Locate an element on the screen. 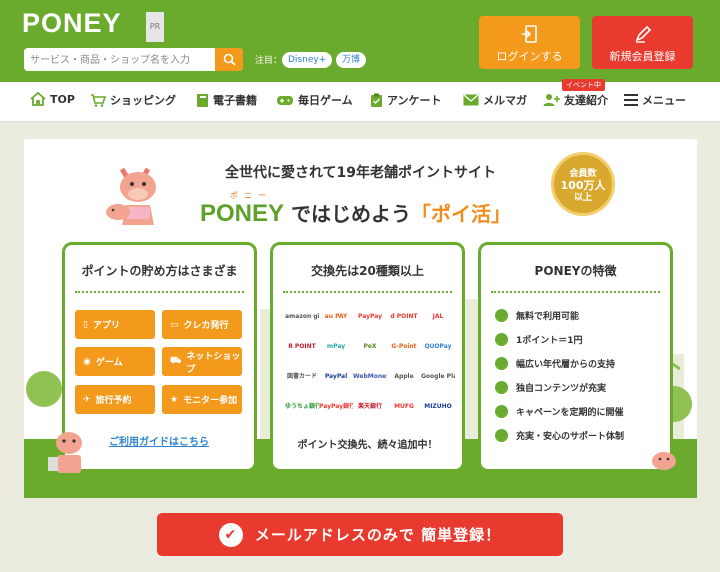 The height and width of the screenshot is (572, 720). card-title: 交換先は20種類以上 is located at coordinates (367, 271).